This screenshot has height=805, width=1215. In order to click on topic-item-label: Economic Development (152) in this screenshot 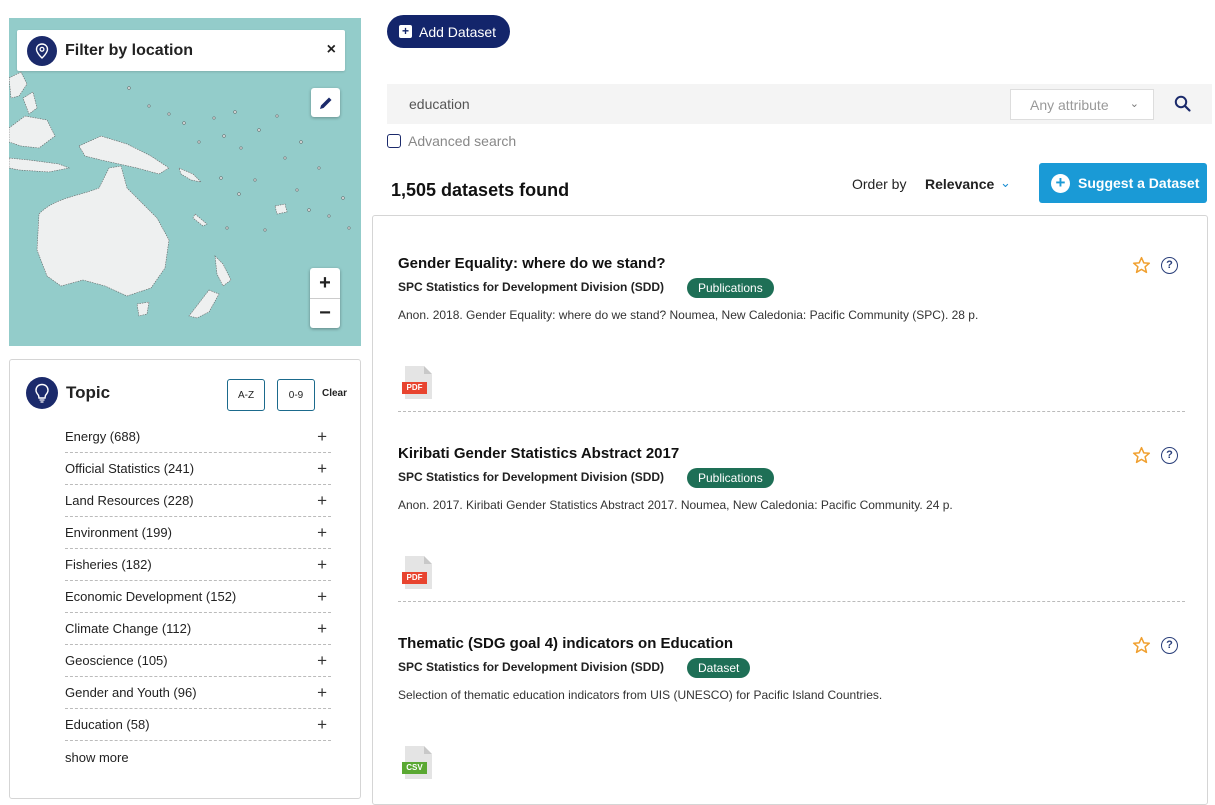, I will do `click(151, 596)`.